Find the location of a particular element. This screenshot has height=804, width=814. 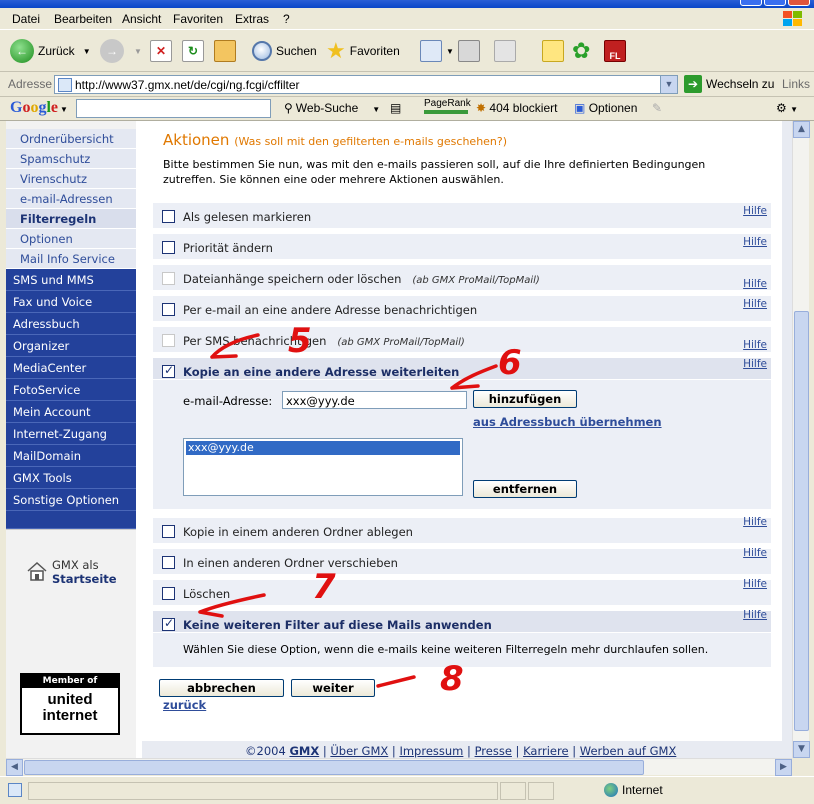

scroll-left-icon: ◀ is located at coordinates (14, 767).